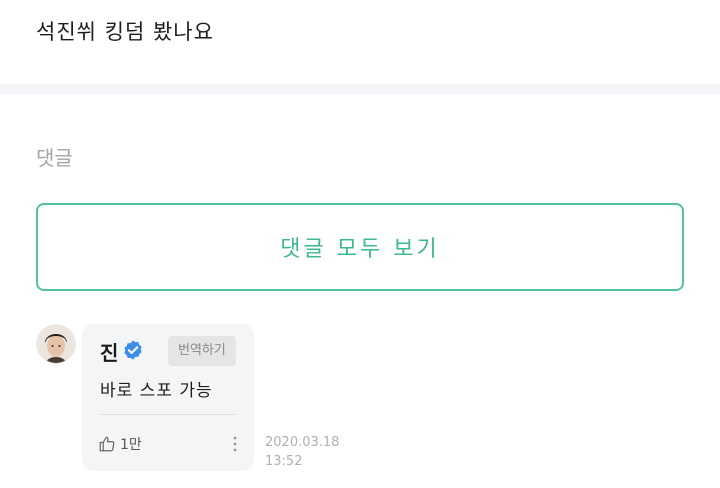 The height and width of the screenshot is (488, 720). What do you see at coordinates (133, 350) in the screenshot?
I see `verified-badge-icon` at bounding box center [133, 350].